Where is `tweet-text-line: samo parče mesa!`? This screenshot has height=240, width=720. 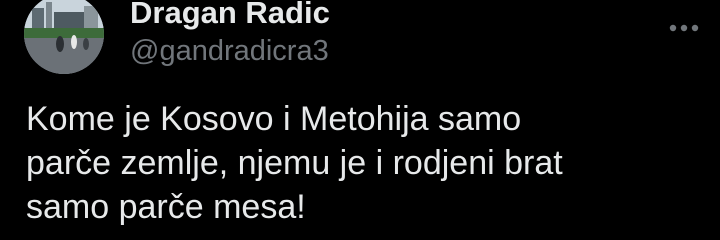 tweet-text-line: samo parče mesa! is located at coordinates (166, 207).